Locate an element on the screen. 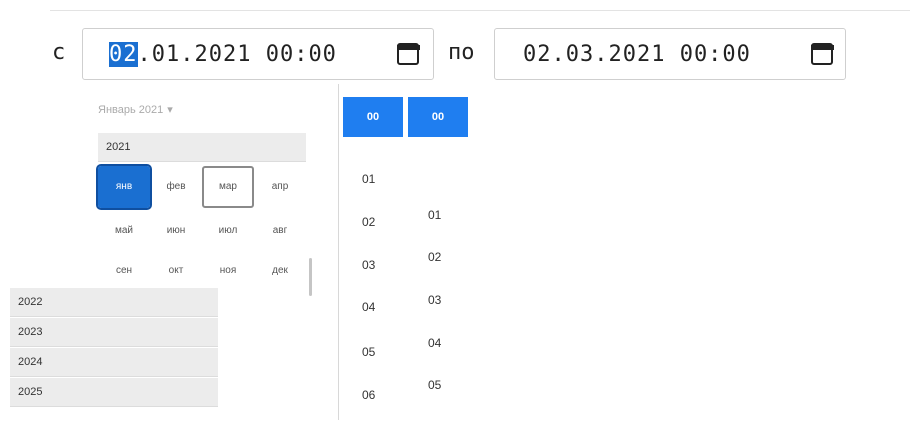 The height and width of the screenshot is (434, 910). month-feb: фев is located at coordinates (176, 187).